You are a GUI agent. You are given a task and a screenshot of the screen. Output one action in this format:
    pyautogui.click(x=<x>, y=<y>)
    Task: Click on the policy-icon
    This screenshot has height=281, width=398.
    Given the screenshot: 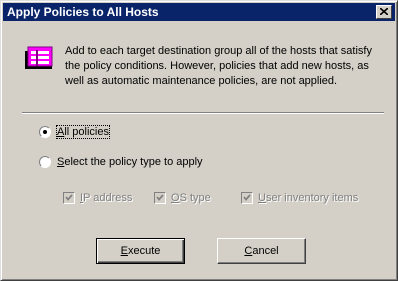 What is the action you would take?
    pyautogui.click(x=39, y=57)
    